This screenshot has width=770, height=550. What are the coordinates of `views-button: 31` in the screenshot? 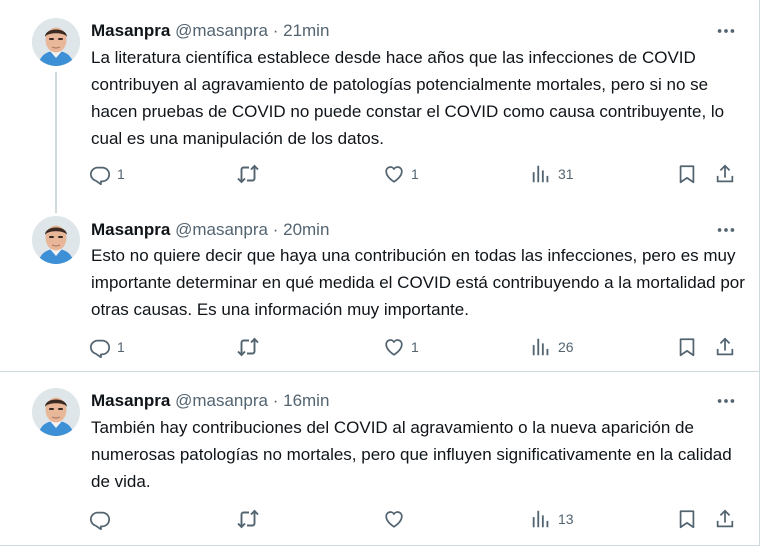 It's located at (552, 174).